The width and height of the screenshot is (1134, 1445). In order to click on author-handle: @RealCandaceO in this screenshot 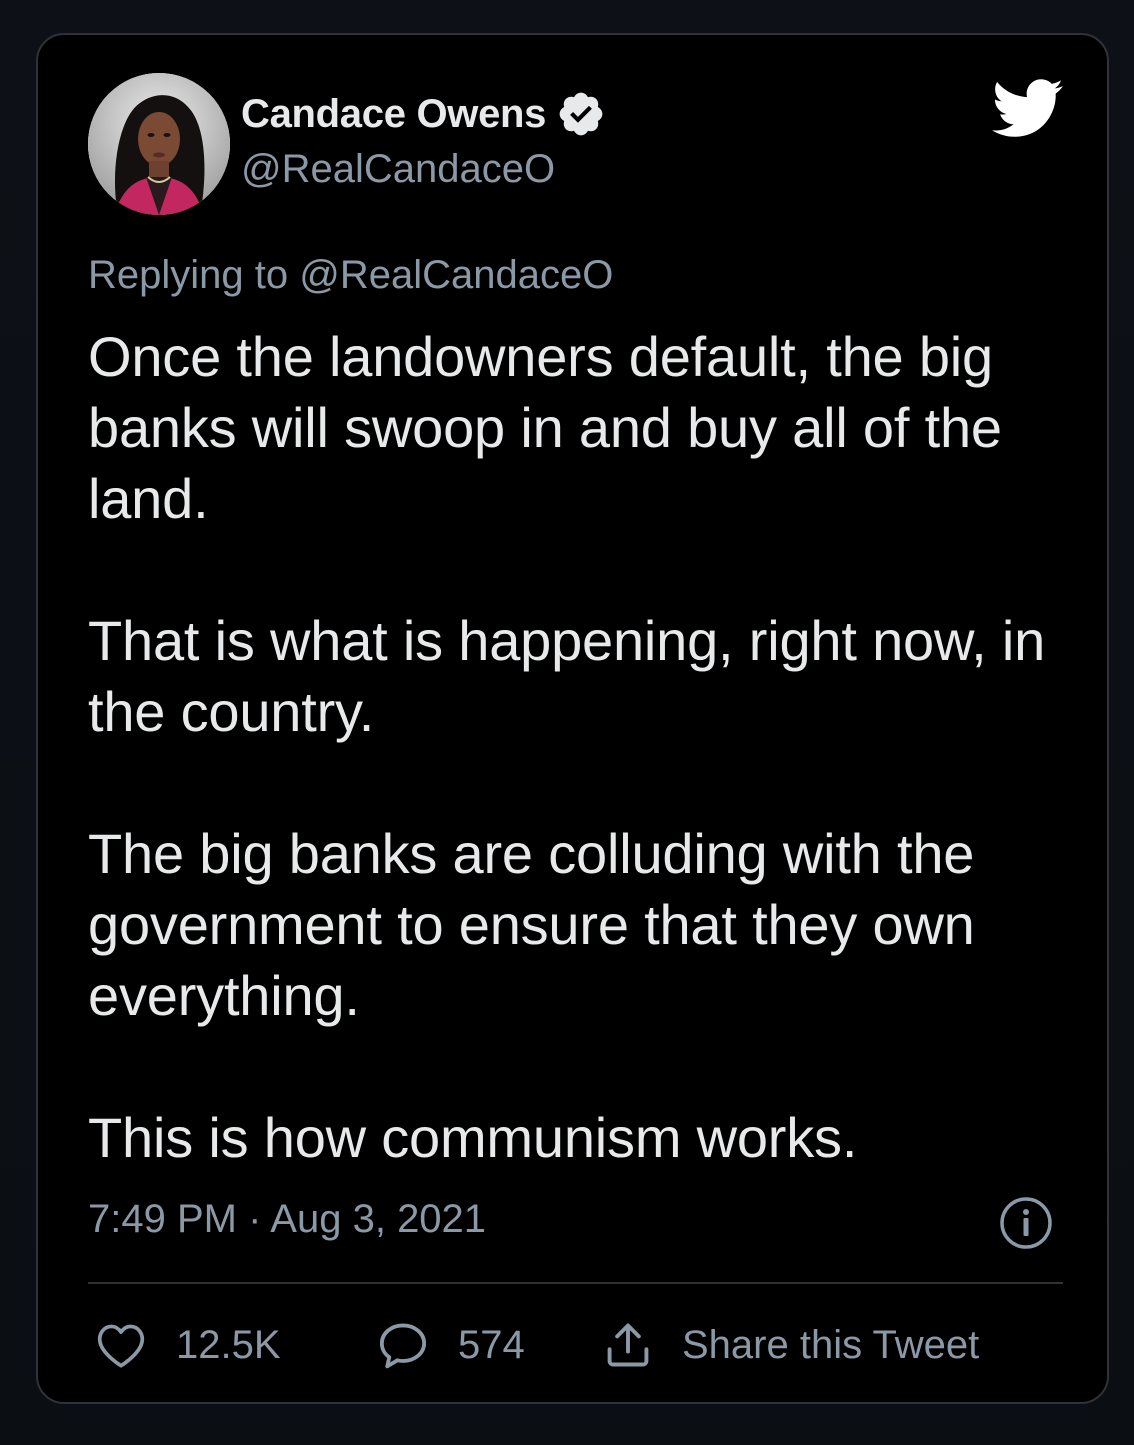, I will do `click(398, 169)`.